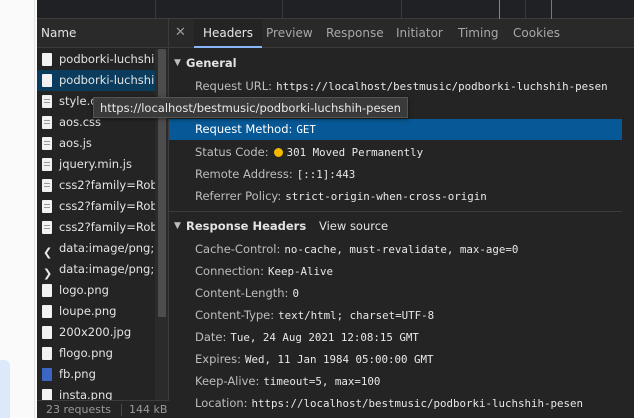 The width and height of the screenshot is (634, 418). What do you see at coordinates (322, 381) in the screenshot?
I see `header-value: timeout=5, max=100` at bounding box center [322, 381].